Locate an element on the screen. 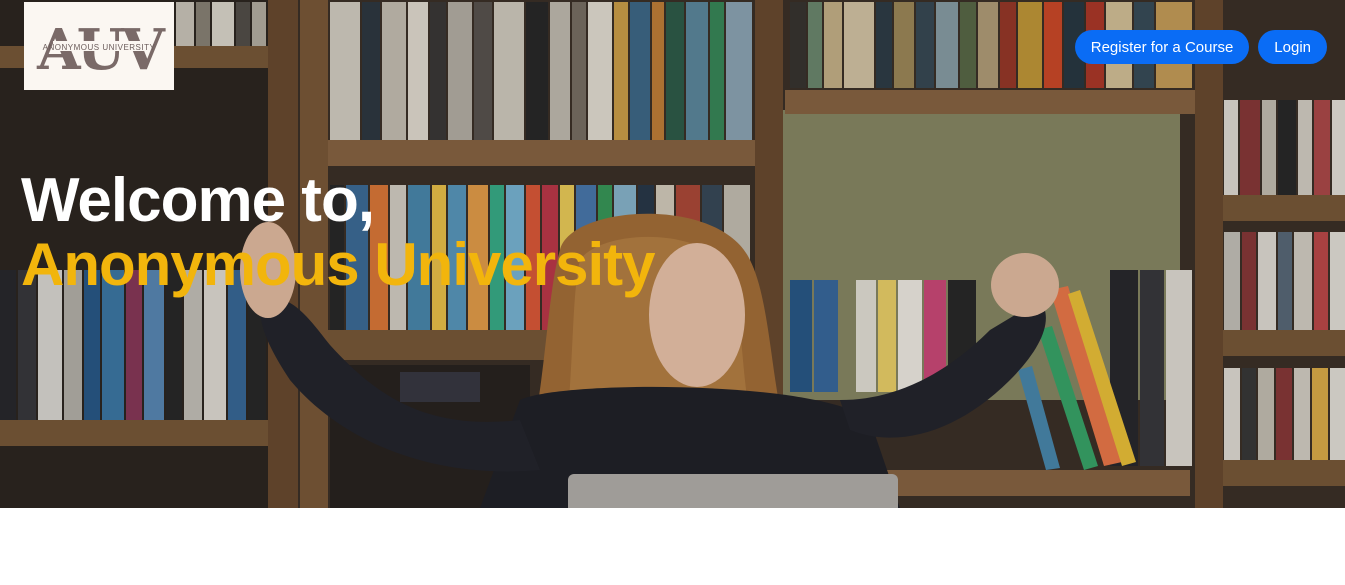 Image resolution: width=1345 pixels, height=585 pixels. login-button: Login is located at coordinates (1292, 47).